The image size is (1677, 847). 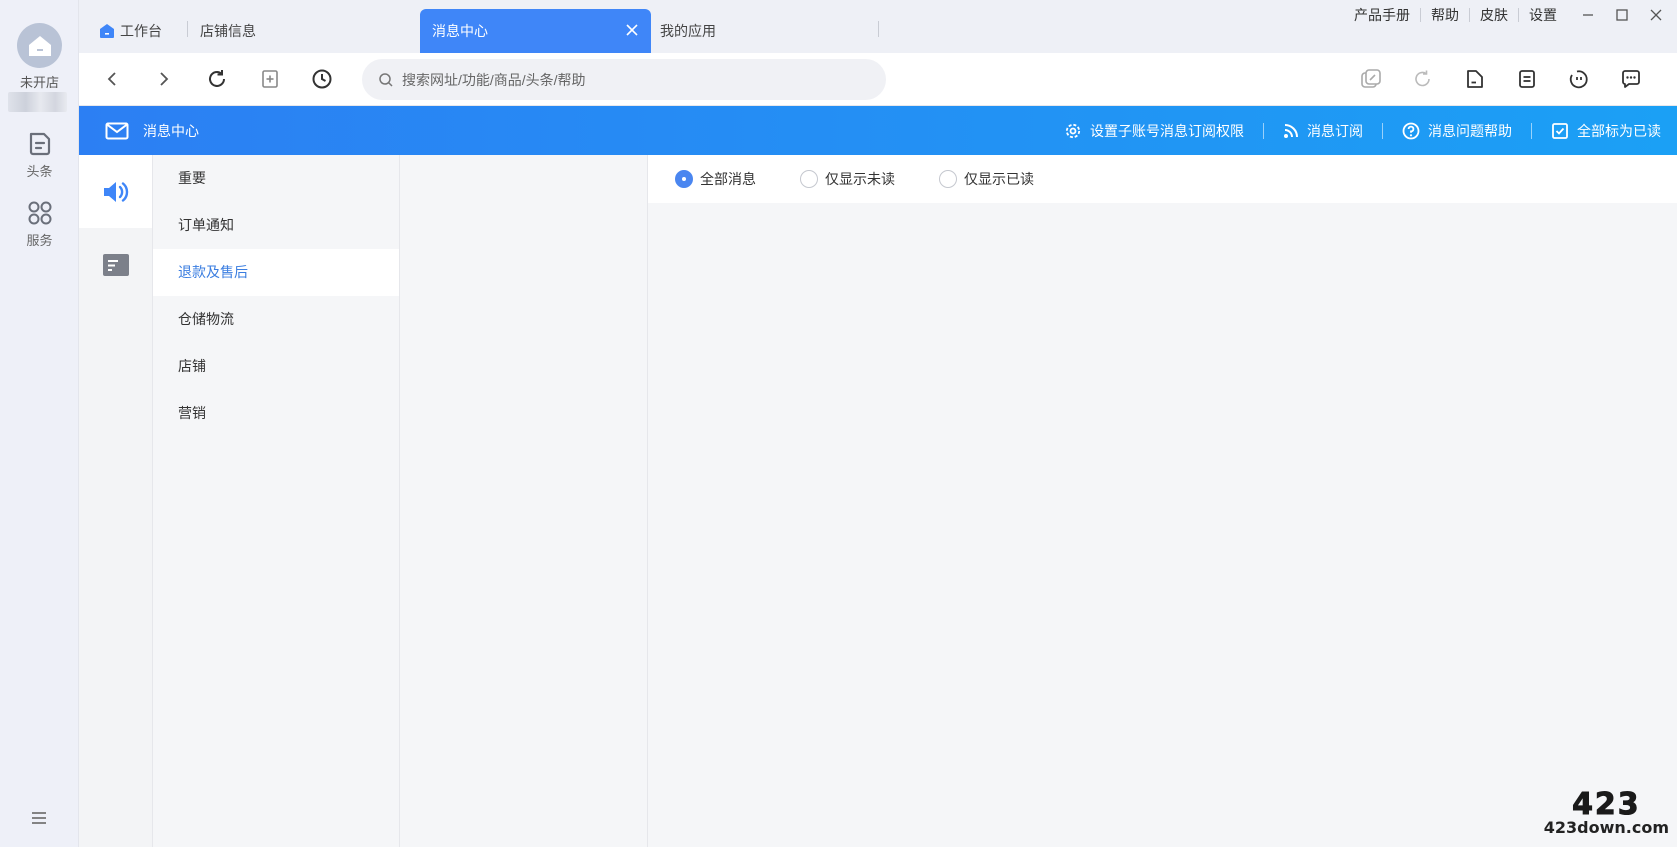 What do you see at coordinates (39, 213) in the screenshot?
I see `grid-icon` at bounding box center [39, 213].